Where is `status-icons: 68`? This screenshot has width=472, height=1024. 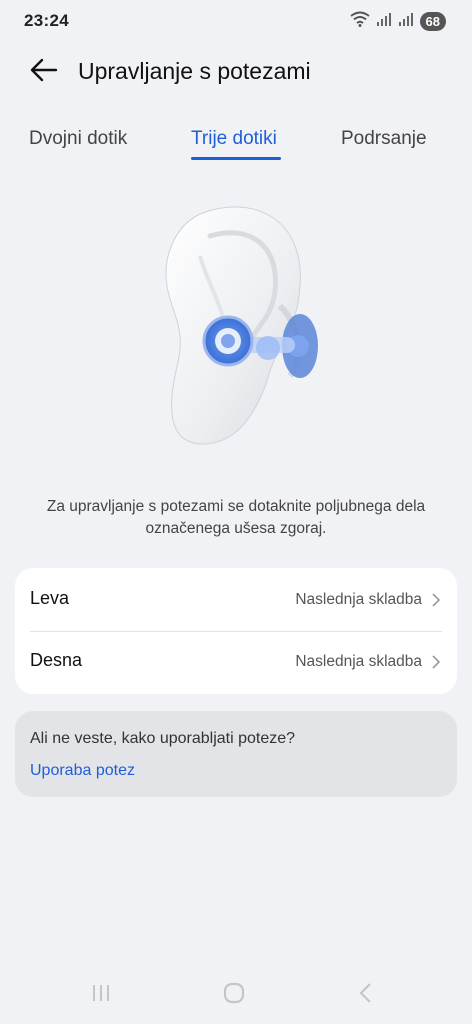
status-icons: 68 is located at coordinates (397, 21).